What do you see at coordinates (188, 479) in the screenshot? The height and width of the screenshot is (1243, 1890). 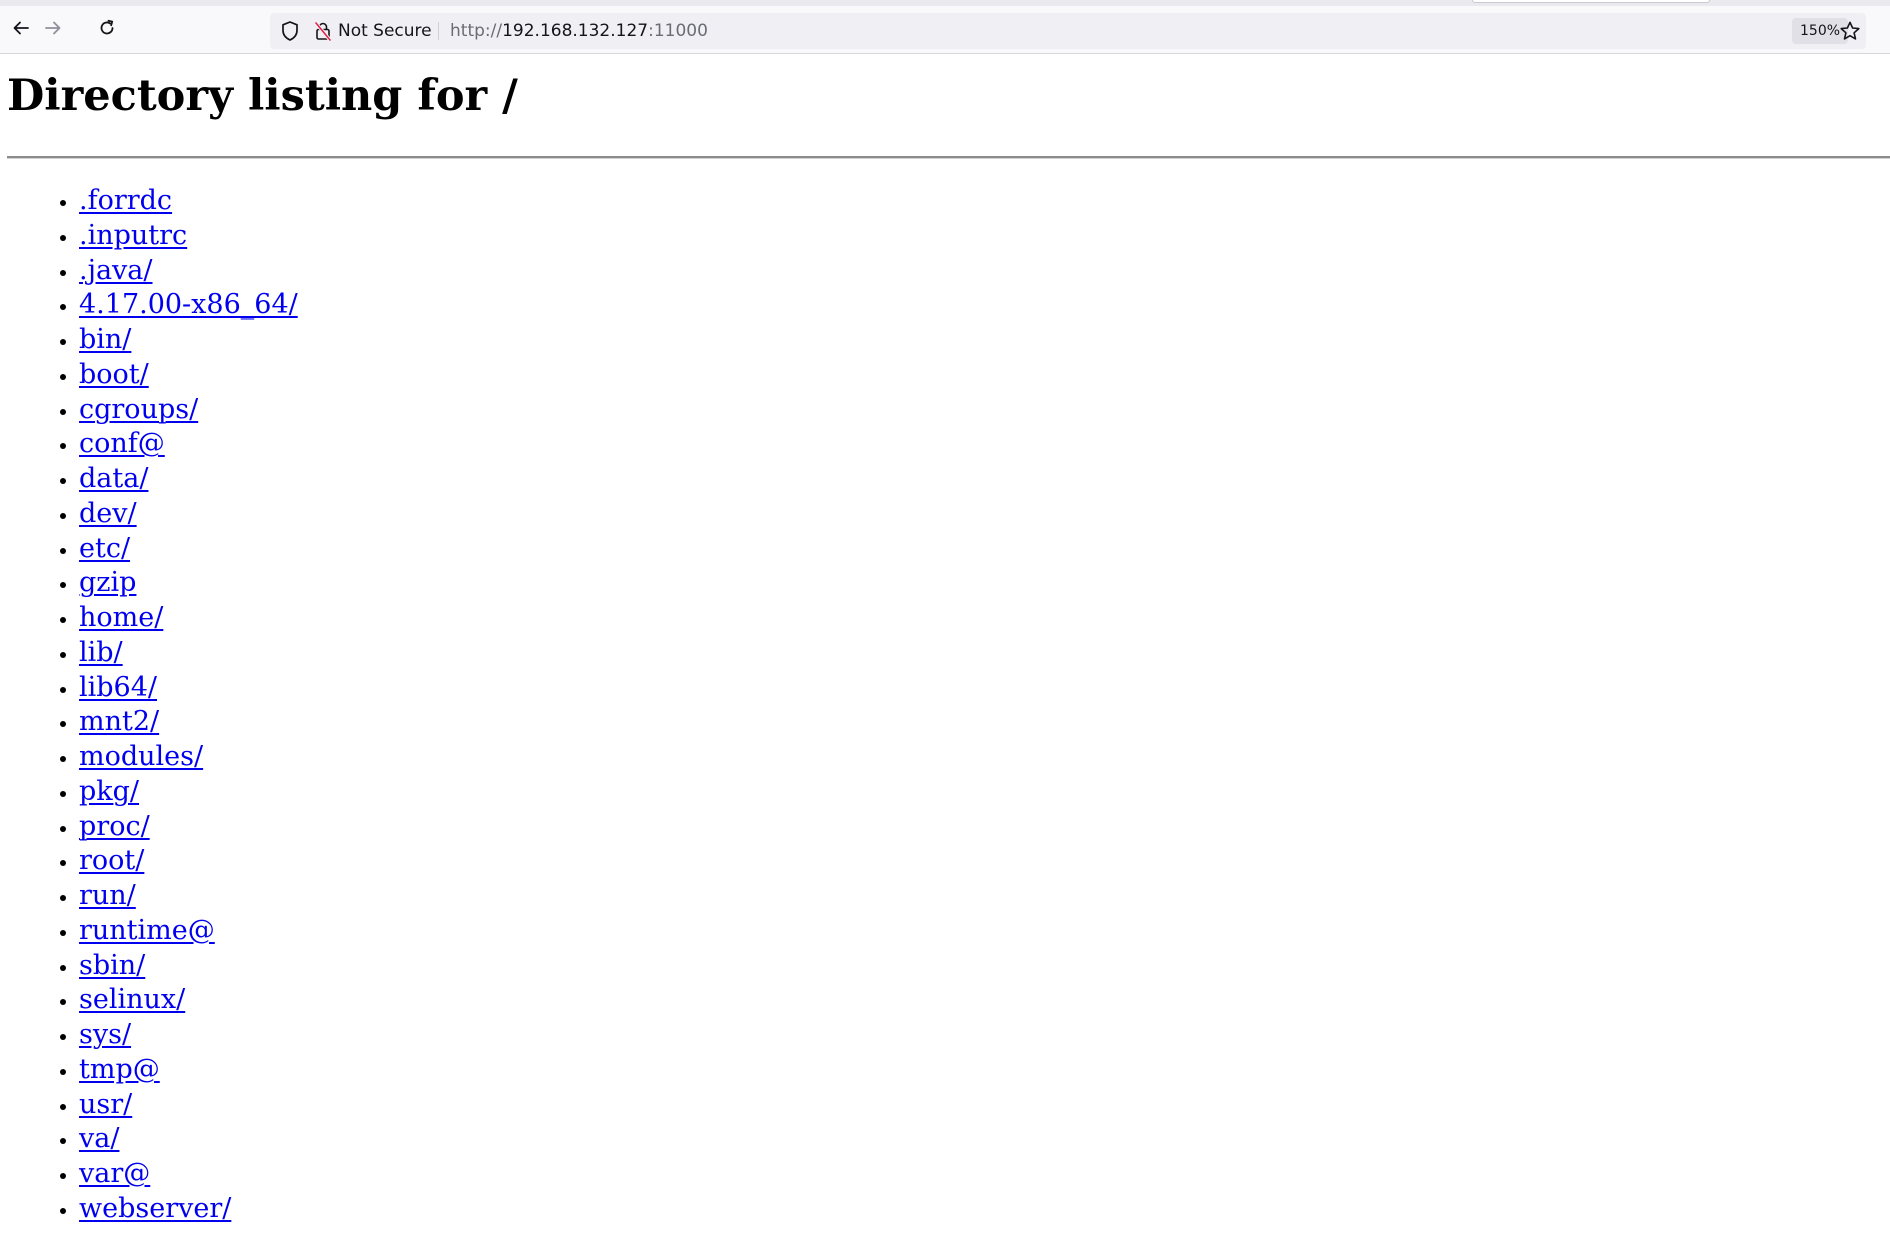 I see `list-item: data/` at bounding box center [188, 479].